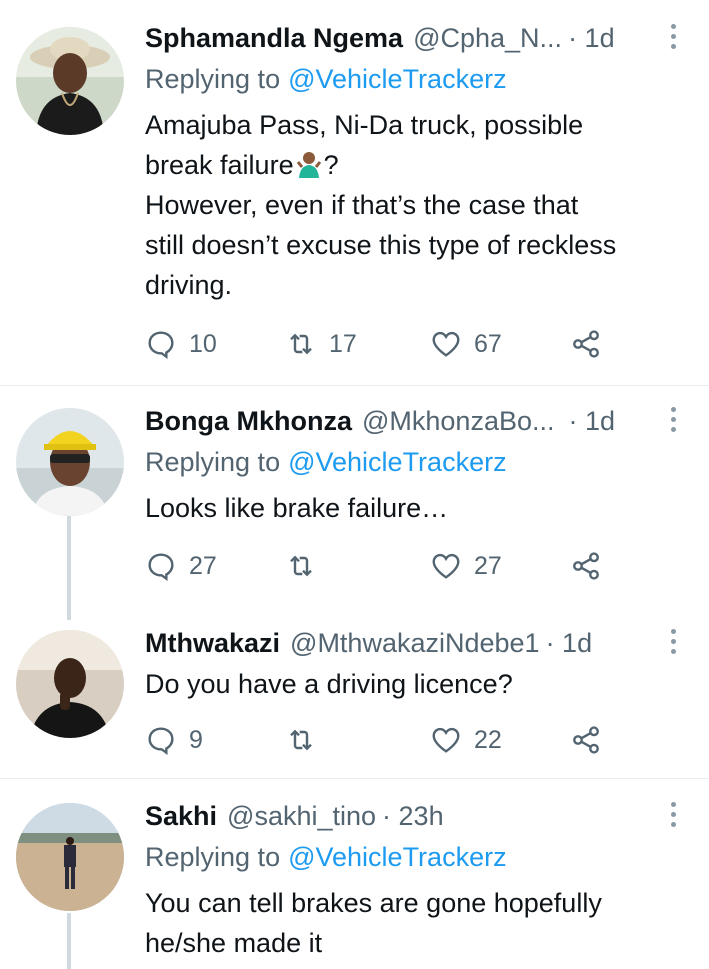  I want to click on tweet-text-segment: break failure, so click(219, 165).